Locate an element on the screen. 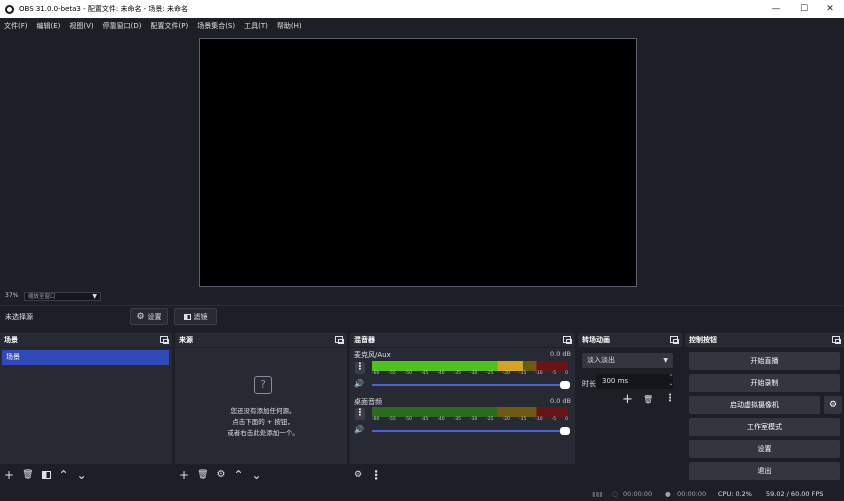  fps-readout: 59.02 / 60.00 FPS is located at coordinates (795, 494).